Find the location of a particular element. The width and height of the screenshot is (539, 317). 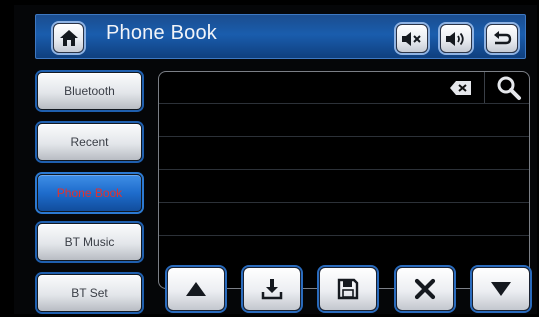

backspace-icon is located at coordinates (460, 88).